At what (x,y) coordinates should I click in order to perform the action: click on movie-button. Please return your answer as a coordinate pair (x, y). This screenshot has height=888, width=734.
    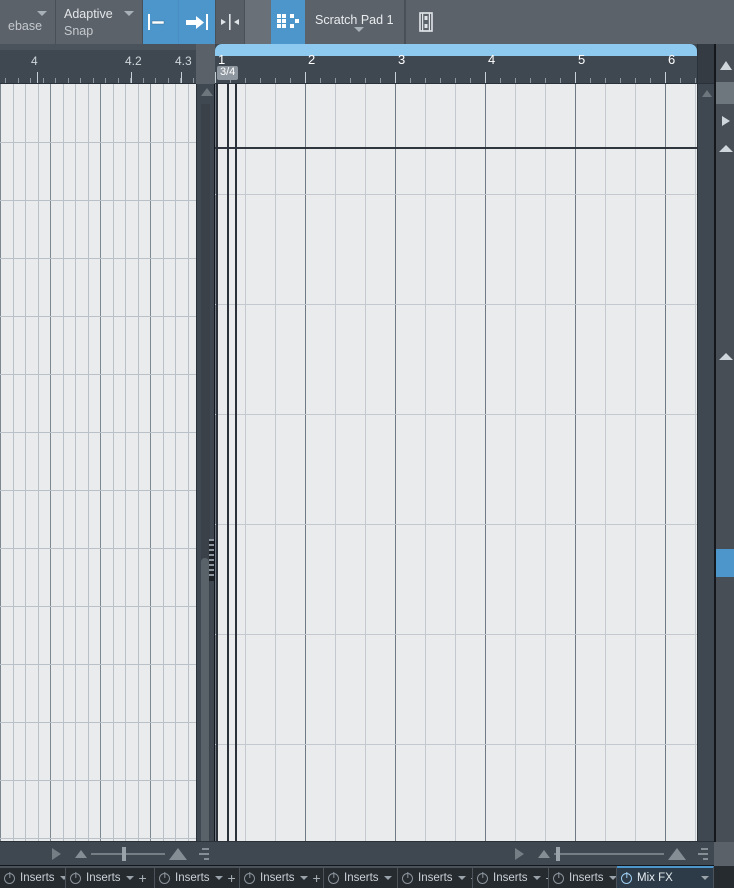
    Looking at the image, I should click on (425, 22).